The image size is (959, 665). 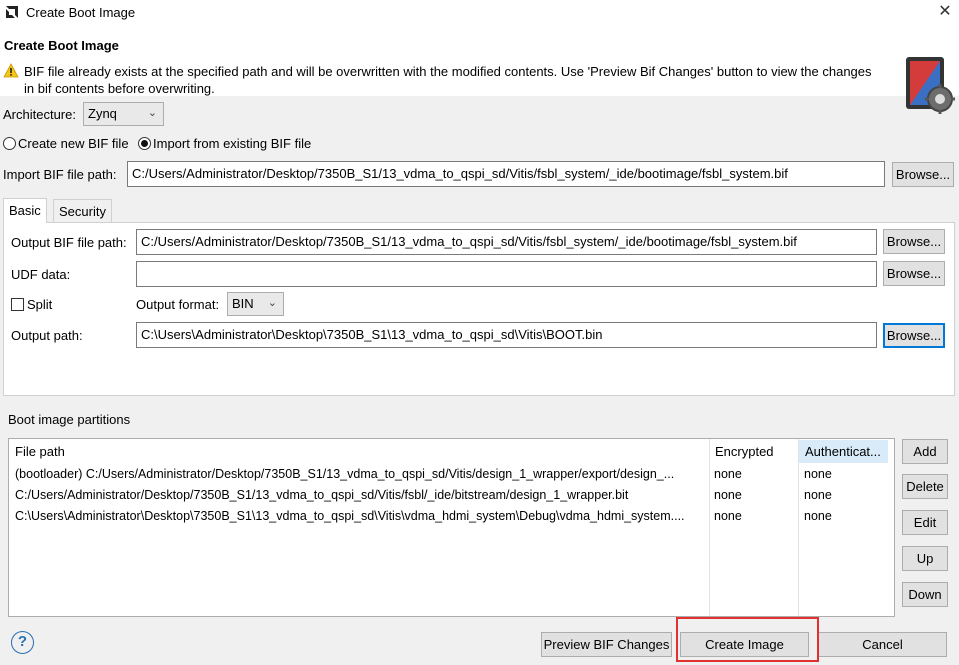 I want to click on warning-icon, so click(x=11, y=70).